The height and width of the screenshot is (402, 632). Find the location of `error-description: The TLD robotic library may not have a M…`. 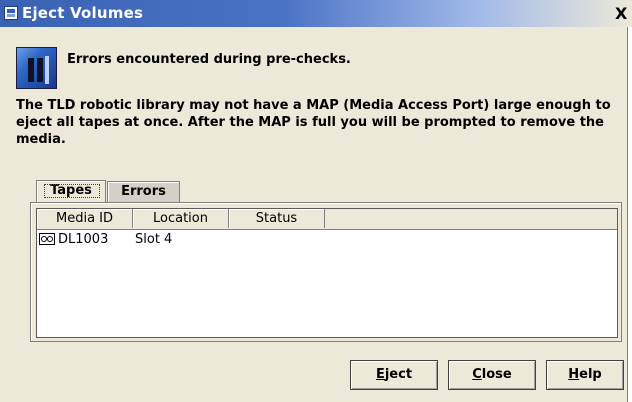

error-description: The TLD robotic library may not have a M… is located at coordinates (313, 122).